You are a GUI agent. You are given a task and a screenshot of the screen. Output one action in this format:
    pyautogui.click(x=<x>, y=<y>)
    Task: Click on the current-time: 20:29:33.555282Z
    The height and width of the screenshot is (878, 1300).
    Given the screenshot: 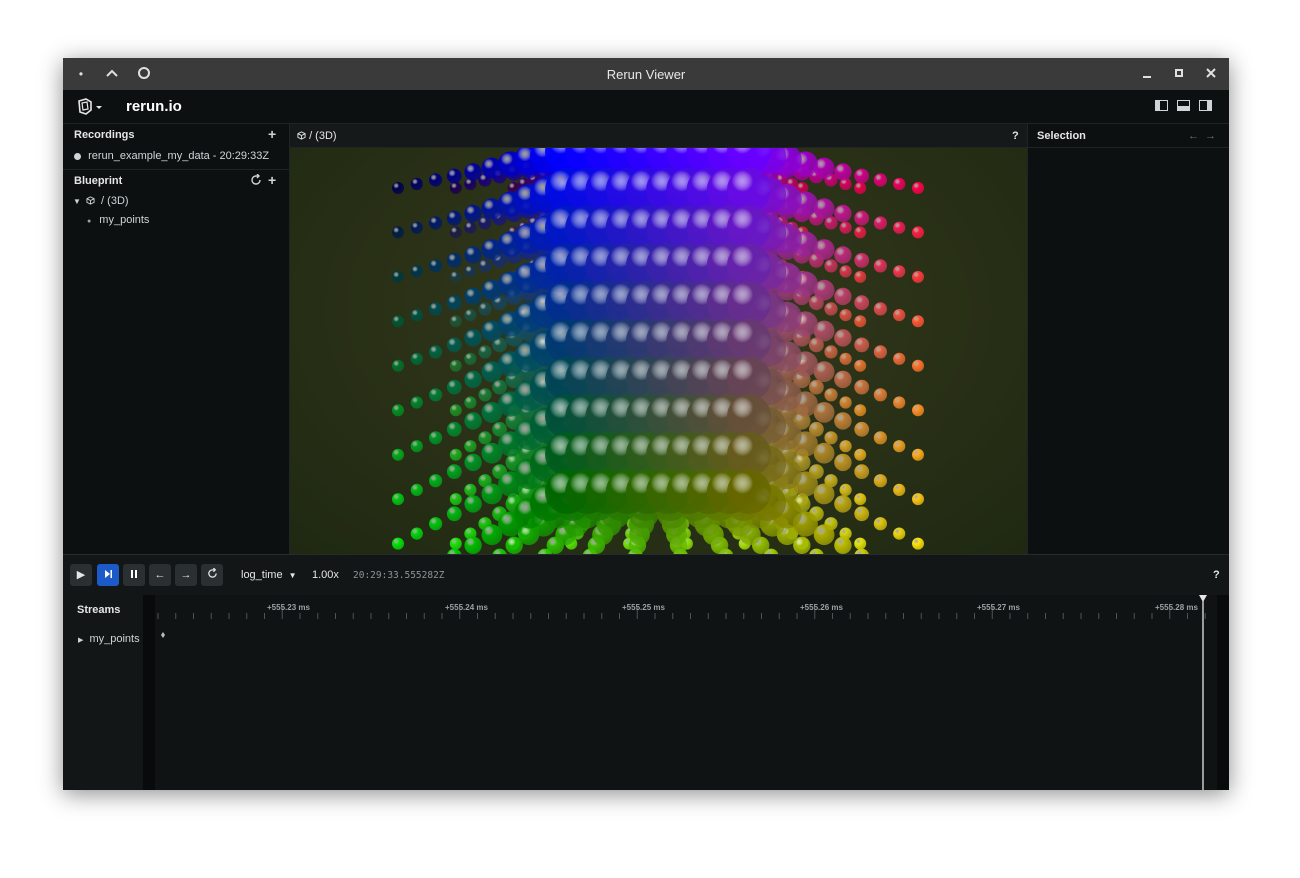 What is the action you would take?
    pyautogui.click(x=399, y=575)
    